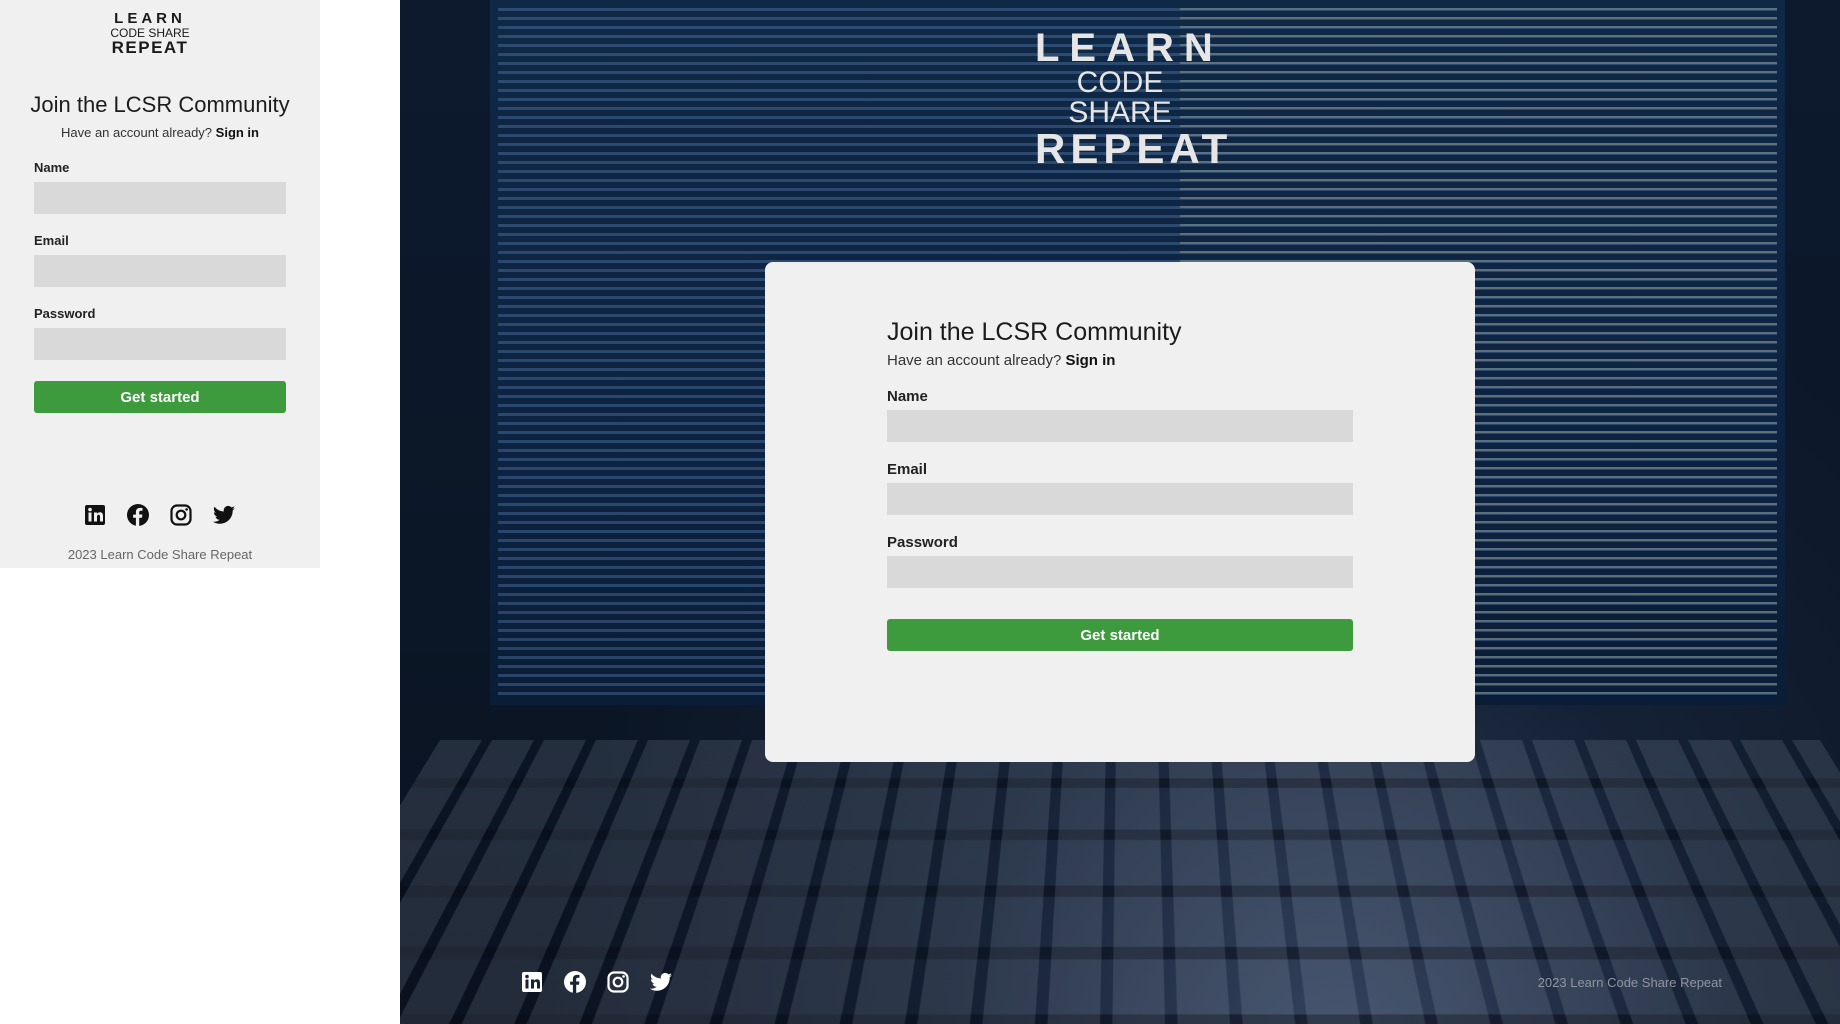  Describe the element at coordinates (150, 33) in the screenshot. I see `brand-logo: LEARN CODE SHARE REPEAT` at that location.